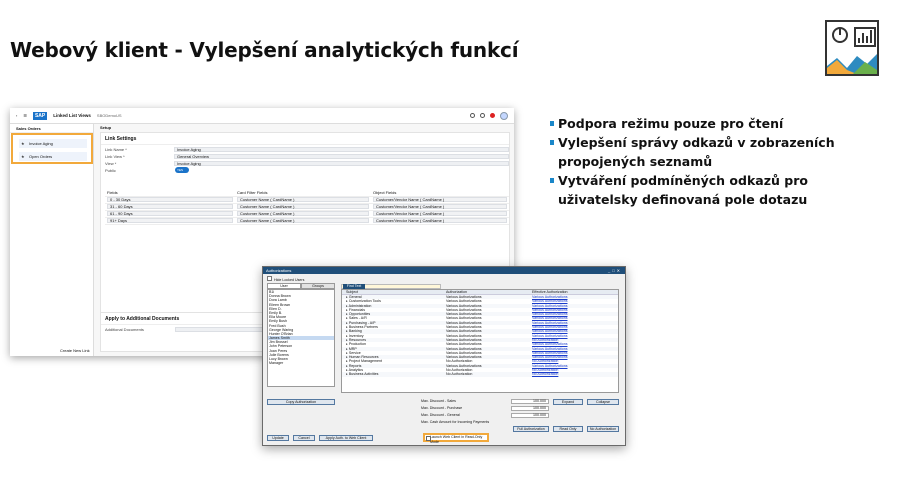  What do you see at coordinates (603, 402) in the screenshot?
I see `collapse-button: Collapse` at bounding box center [603, 402].